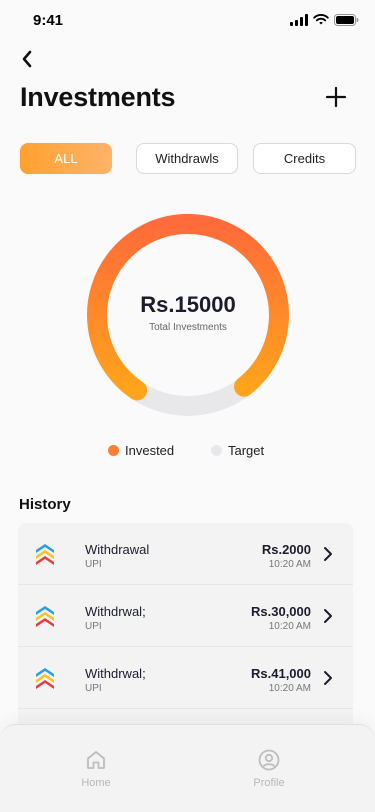  I want to click on wifi-icon, so click(321, 19).